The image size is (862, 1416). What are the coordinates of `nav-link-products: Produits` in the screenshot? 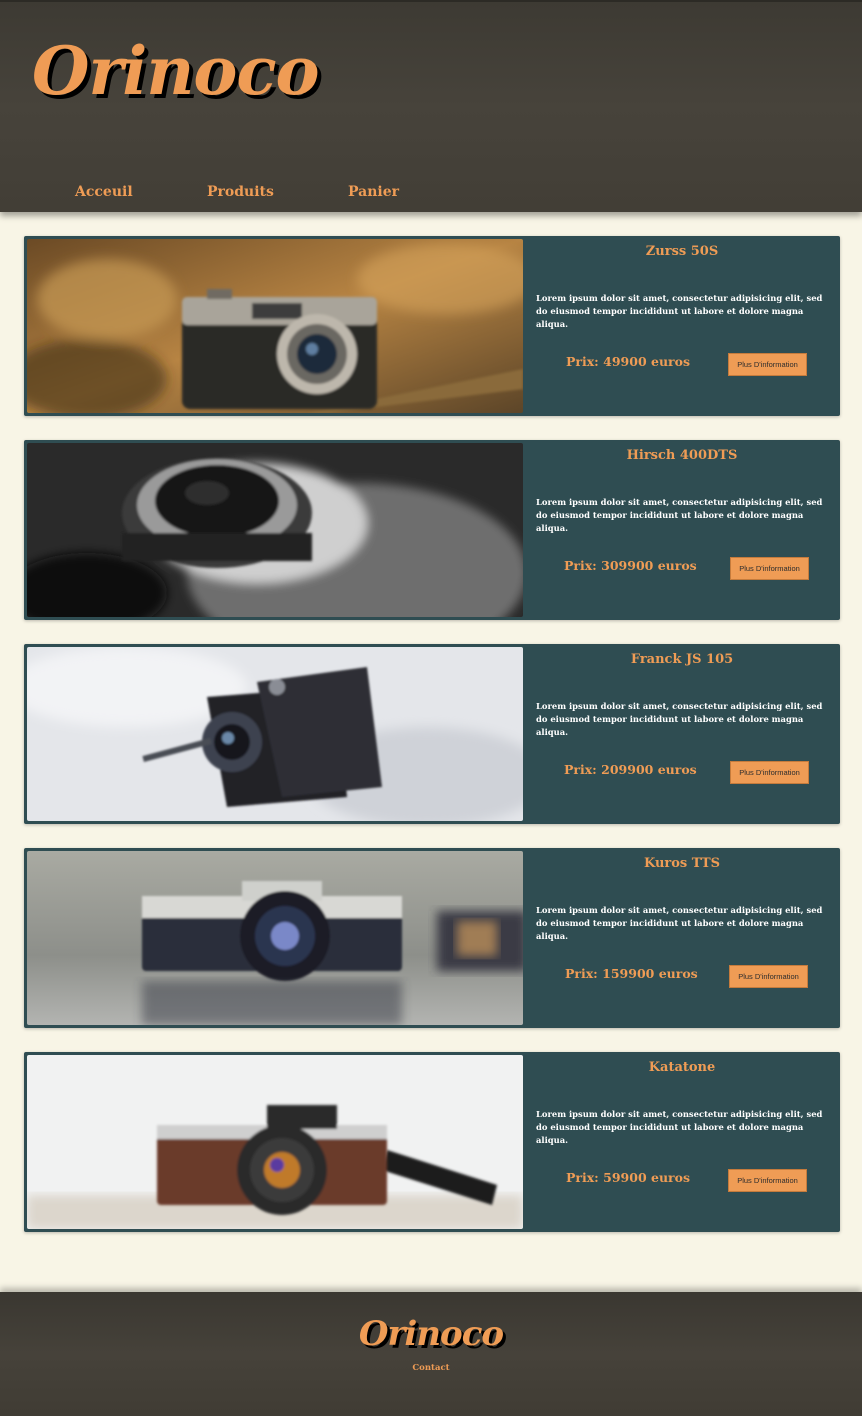 It's located at (240, 192).